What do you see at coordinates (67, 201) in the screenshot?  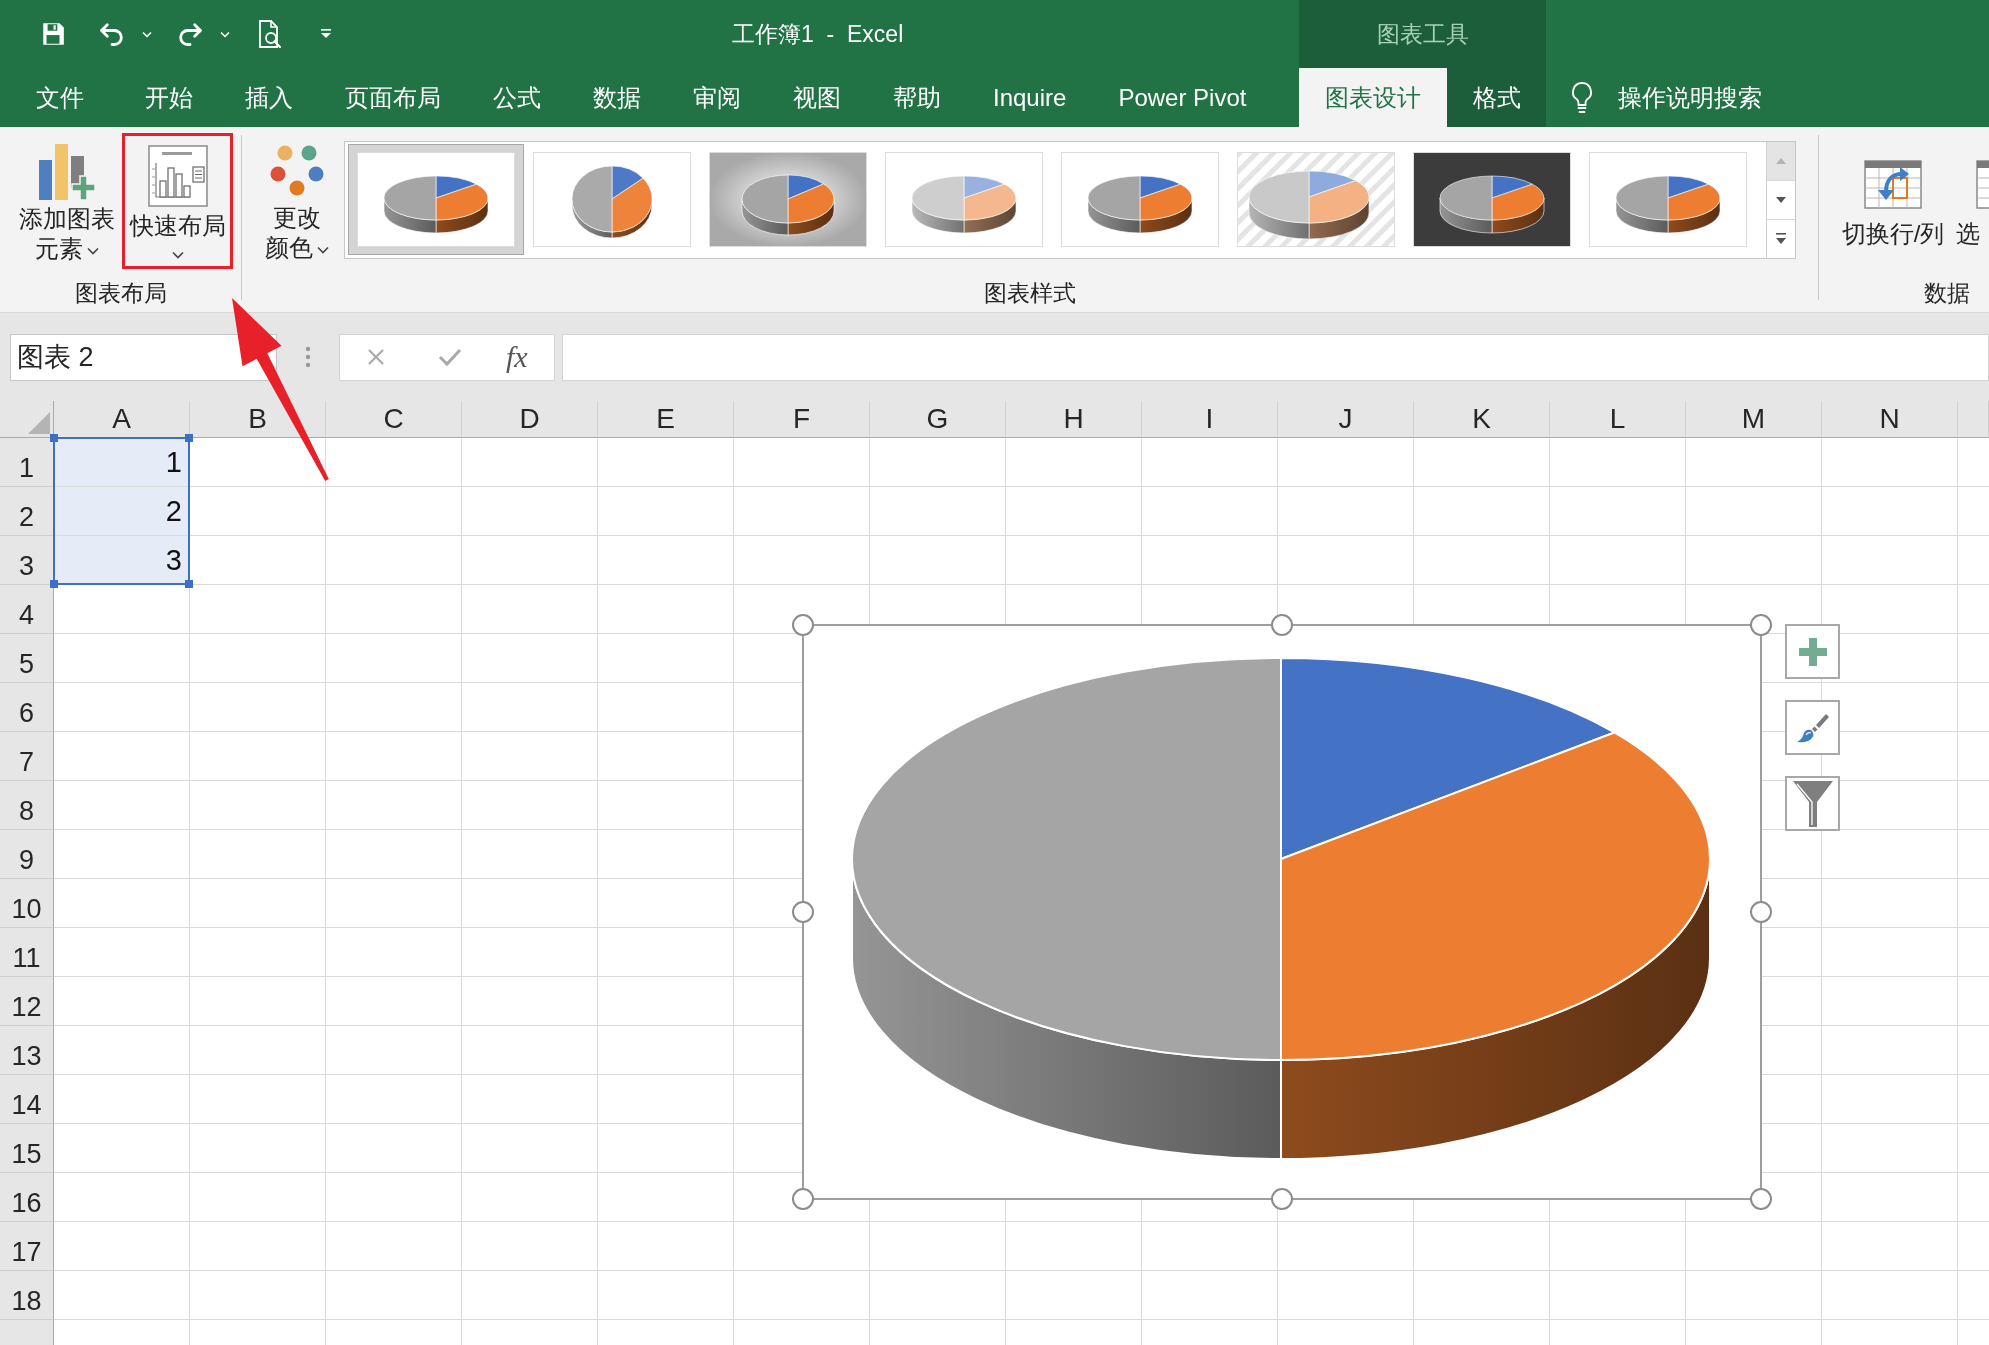 I see `add-chart-element-button: 添加图表元素` at bounding box center [67, 201].